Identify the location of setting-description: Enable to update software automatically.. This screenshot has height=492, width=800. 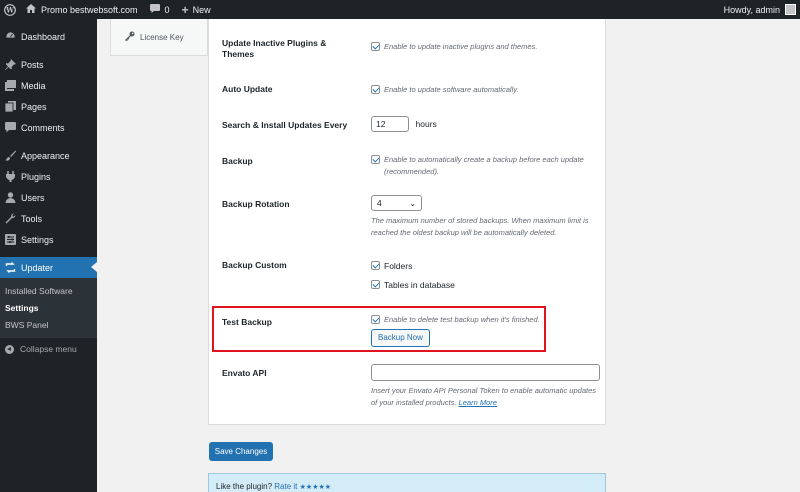
(451, 89).